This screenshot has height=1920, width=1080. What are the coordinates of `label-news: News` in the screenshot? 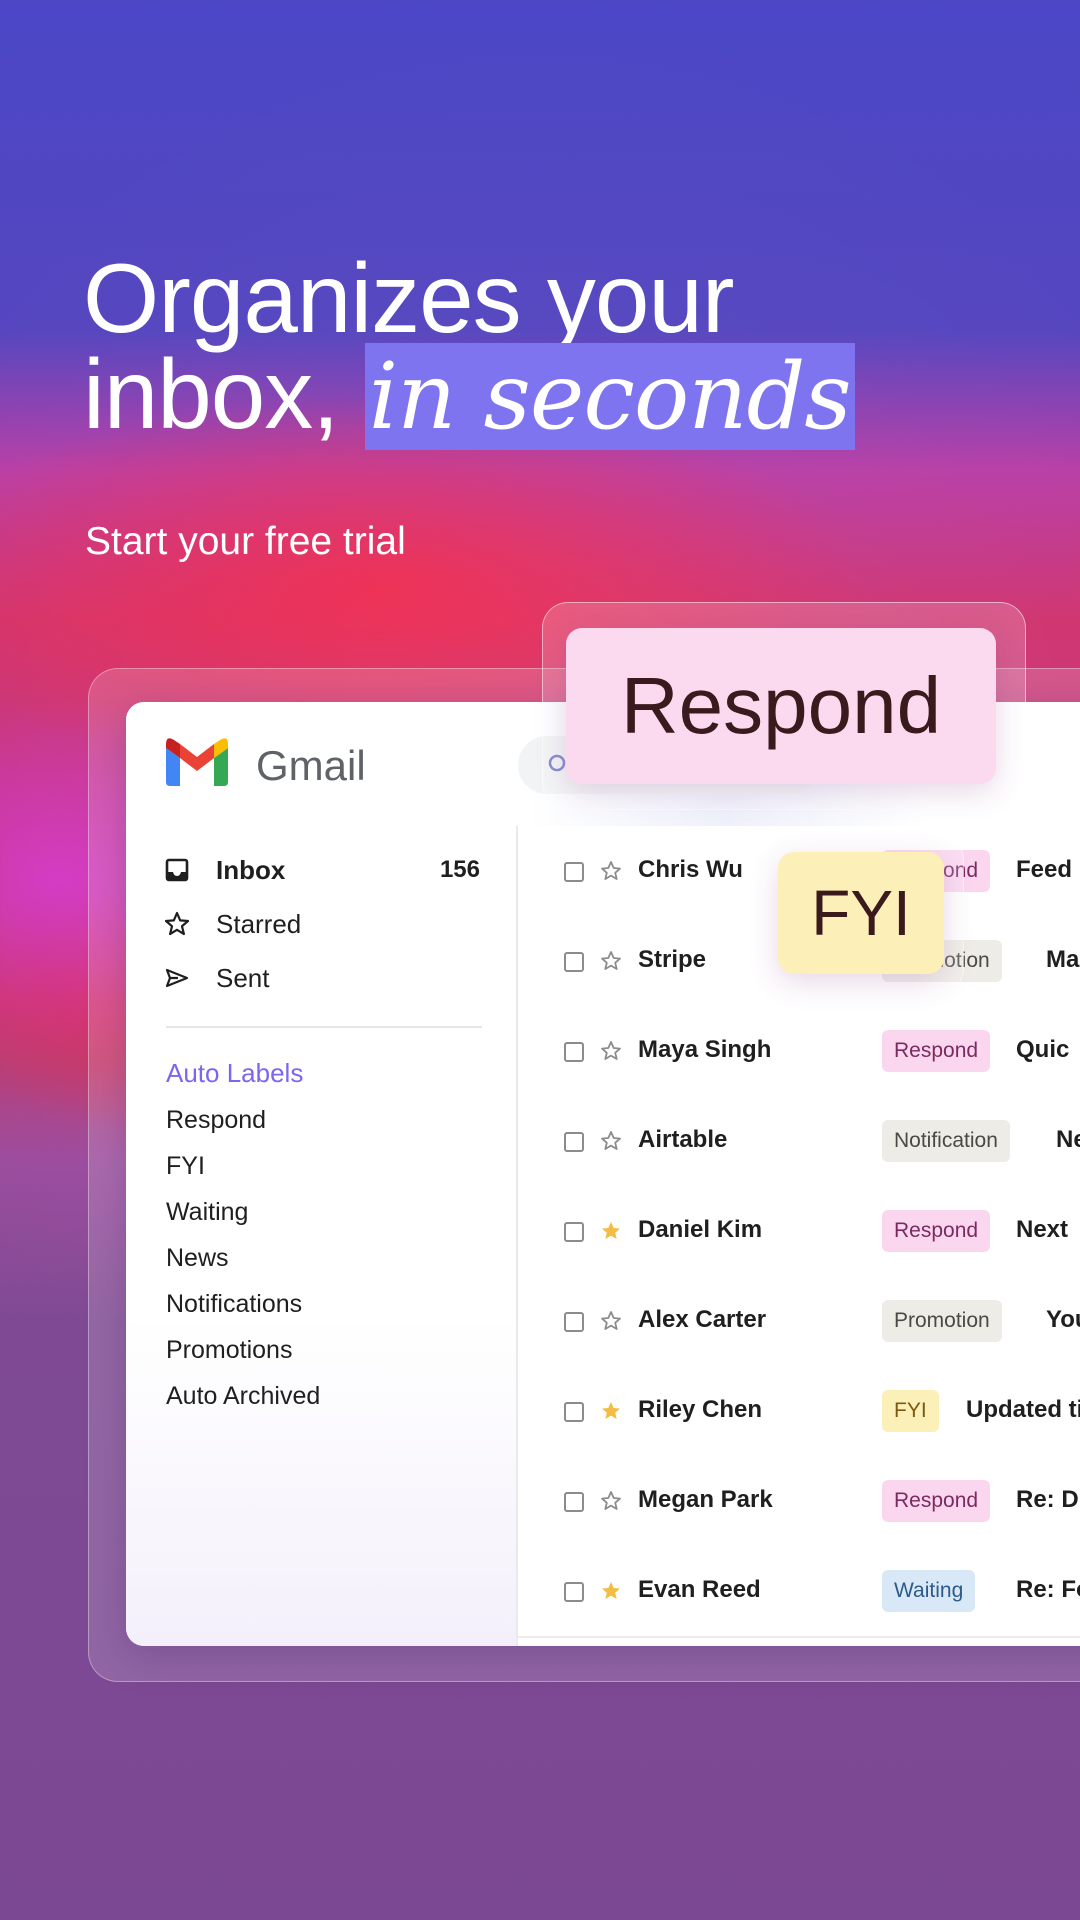 It's located at (197, 1258).